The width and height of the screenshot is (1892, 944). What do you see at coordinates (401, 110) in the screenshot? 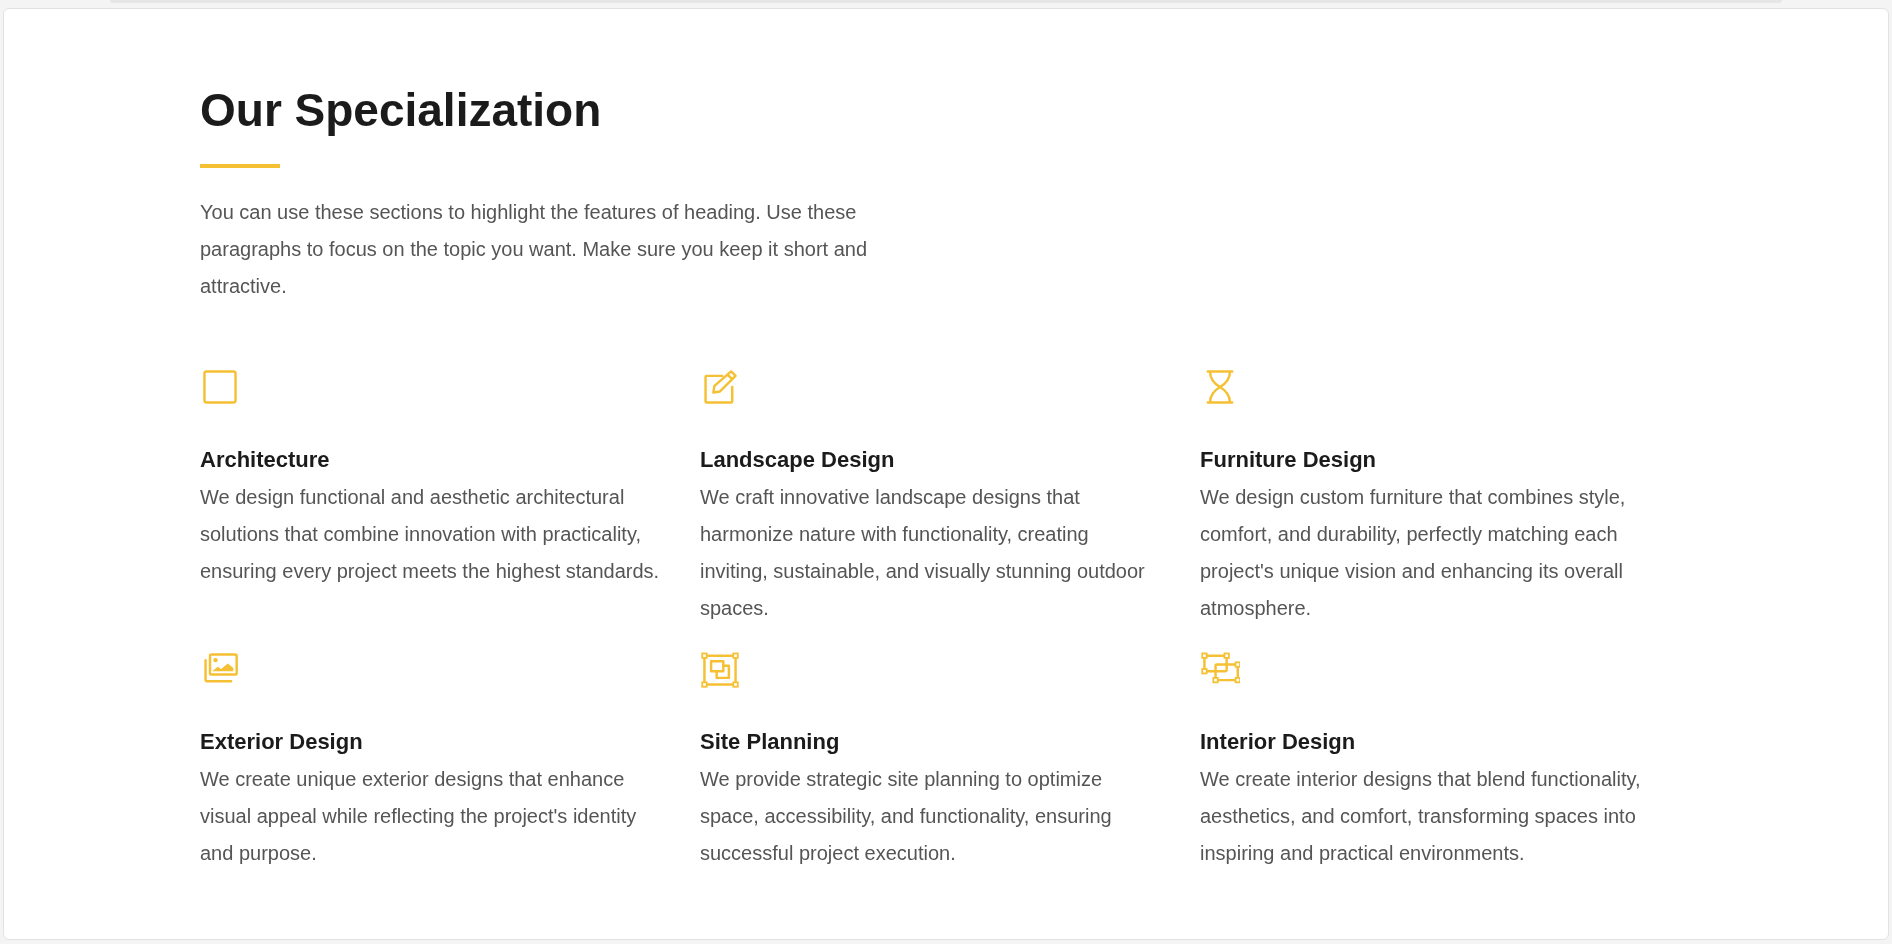
I see `section-title: Our Specialization` at bounding box center [401, 110].